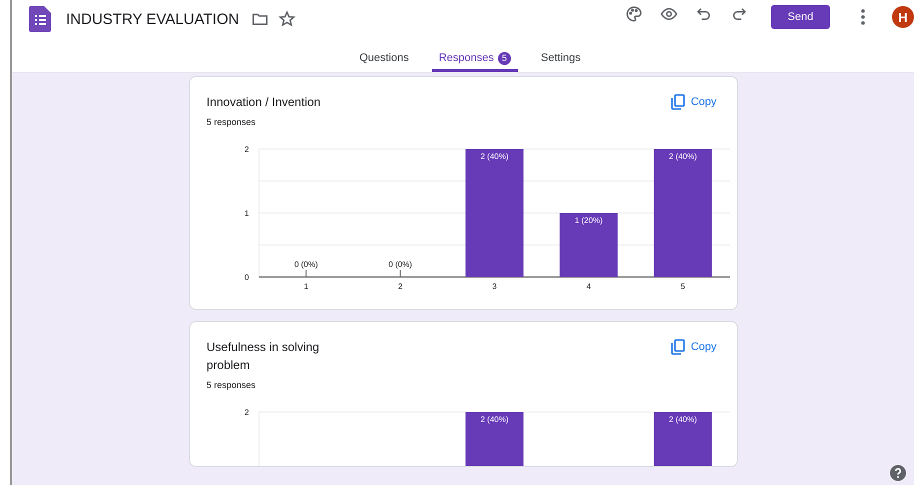 Image resolution: width=914 pixels, height=485 pixels. I want to click on axis-label: 4, so click(588, 286).